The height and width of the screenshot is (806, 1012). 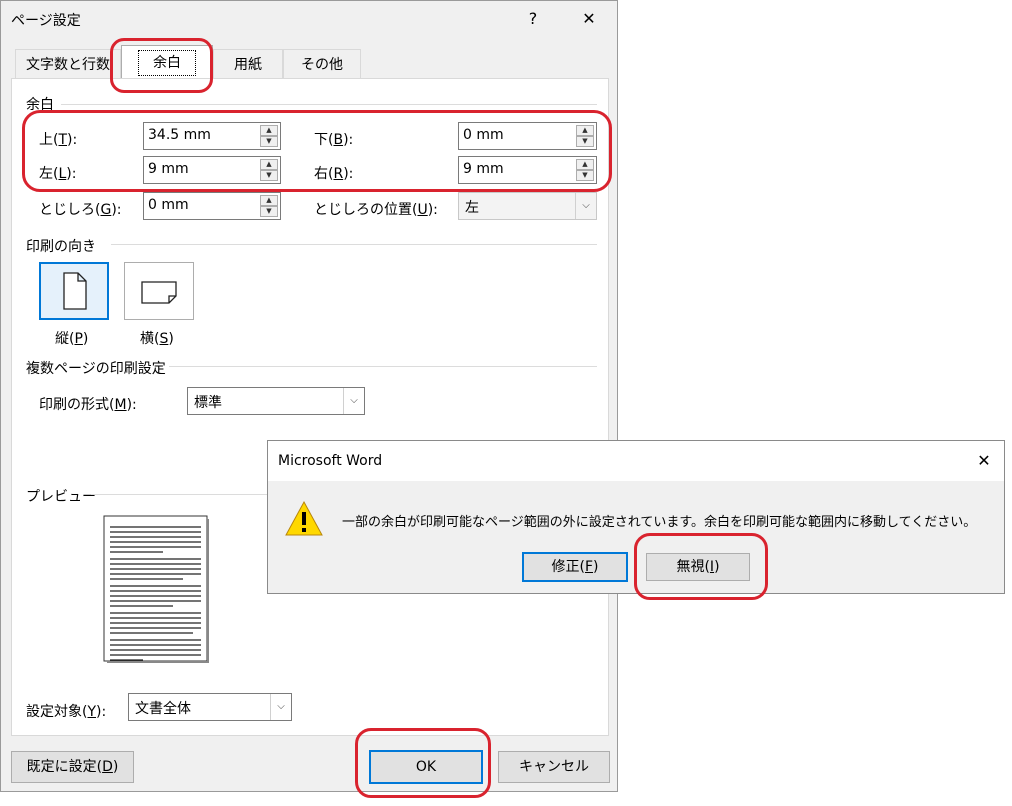 I want to click on print-format-select: 標準 ⌵, so click(x=276, y=401).